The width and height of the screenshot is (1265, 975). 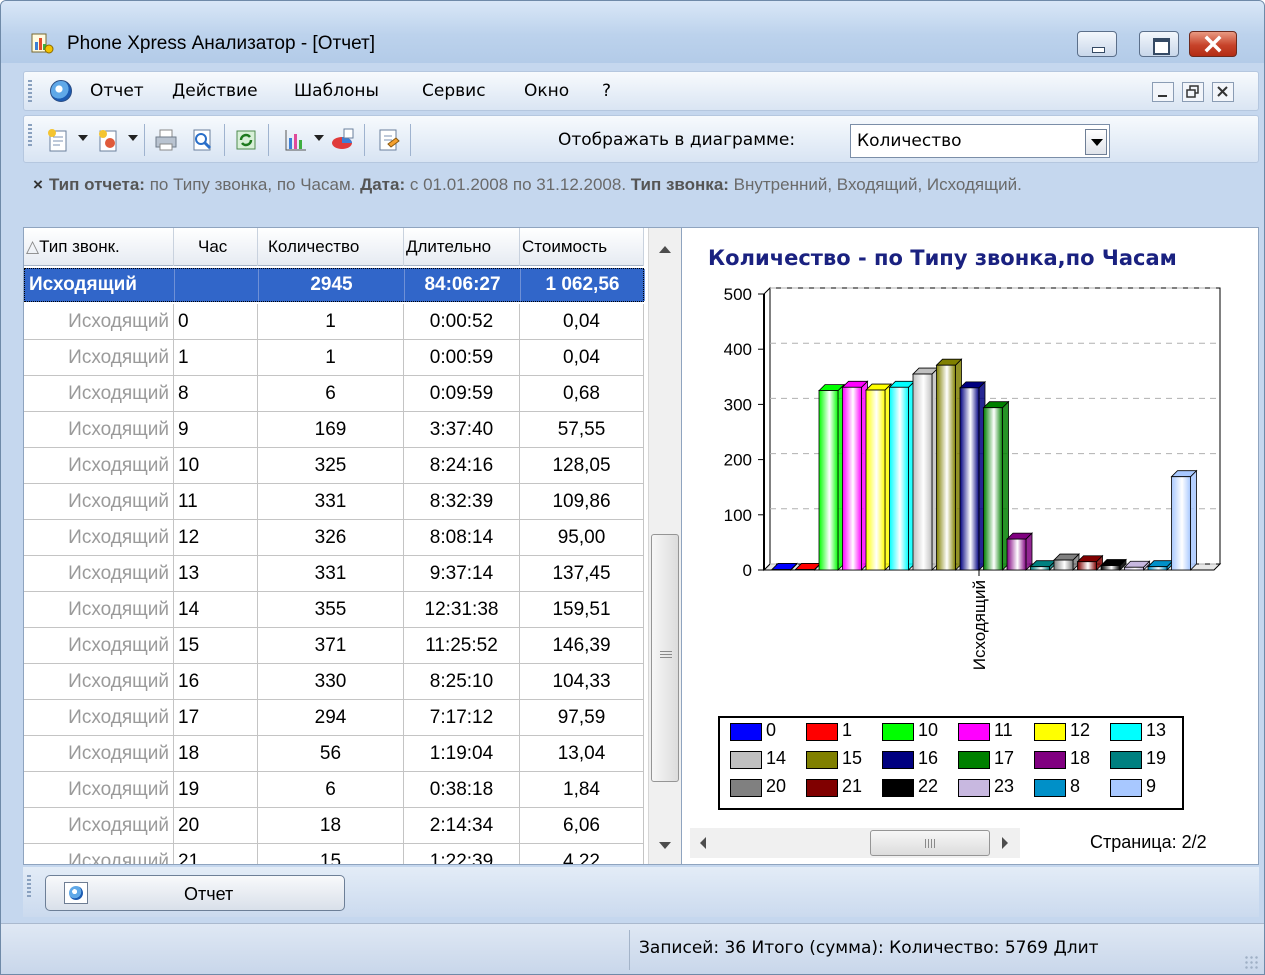 I want to click on mdi-minimize-button, so click(x=1163, y=92).